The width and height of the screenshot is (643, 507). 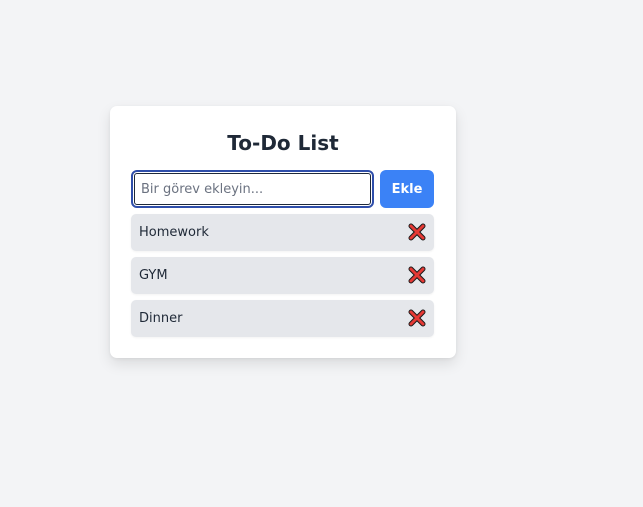 I want to click on task-item: Dinner, so click(x=282, y=318).